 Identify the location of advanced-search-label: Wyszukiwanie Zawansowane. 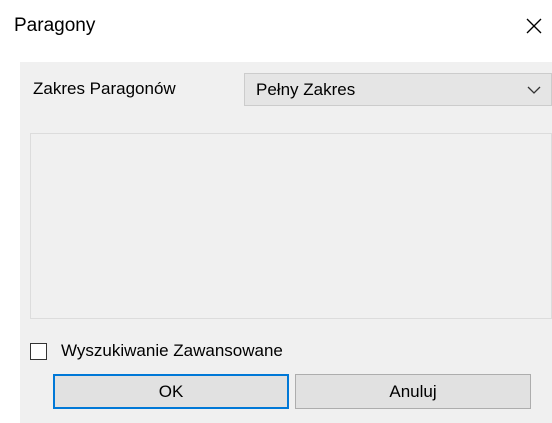
(172, 351).